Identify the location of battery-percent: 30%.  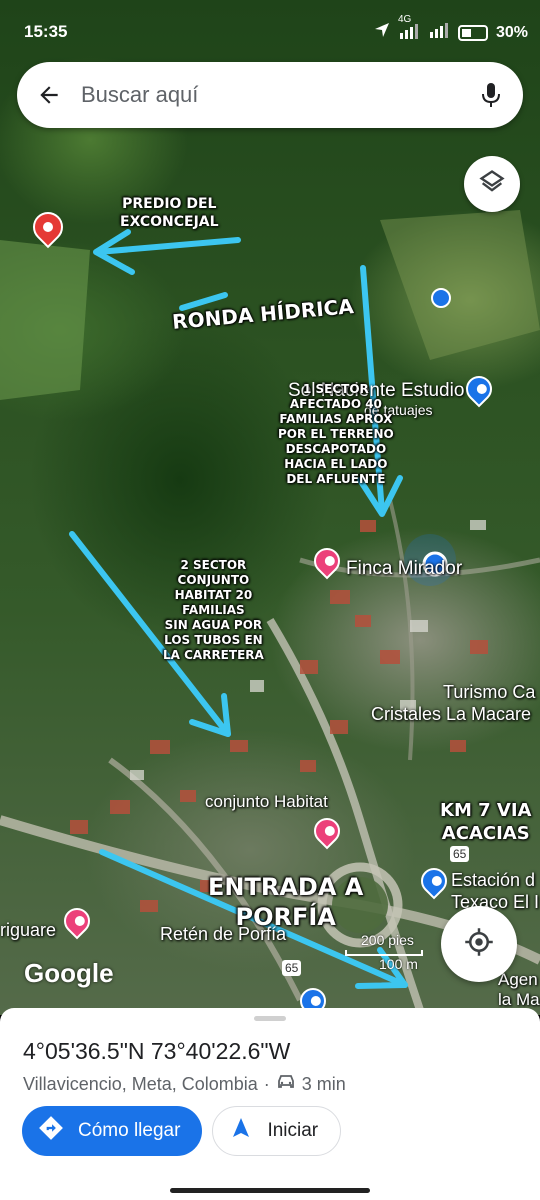
(511, 32).